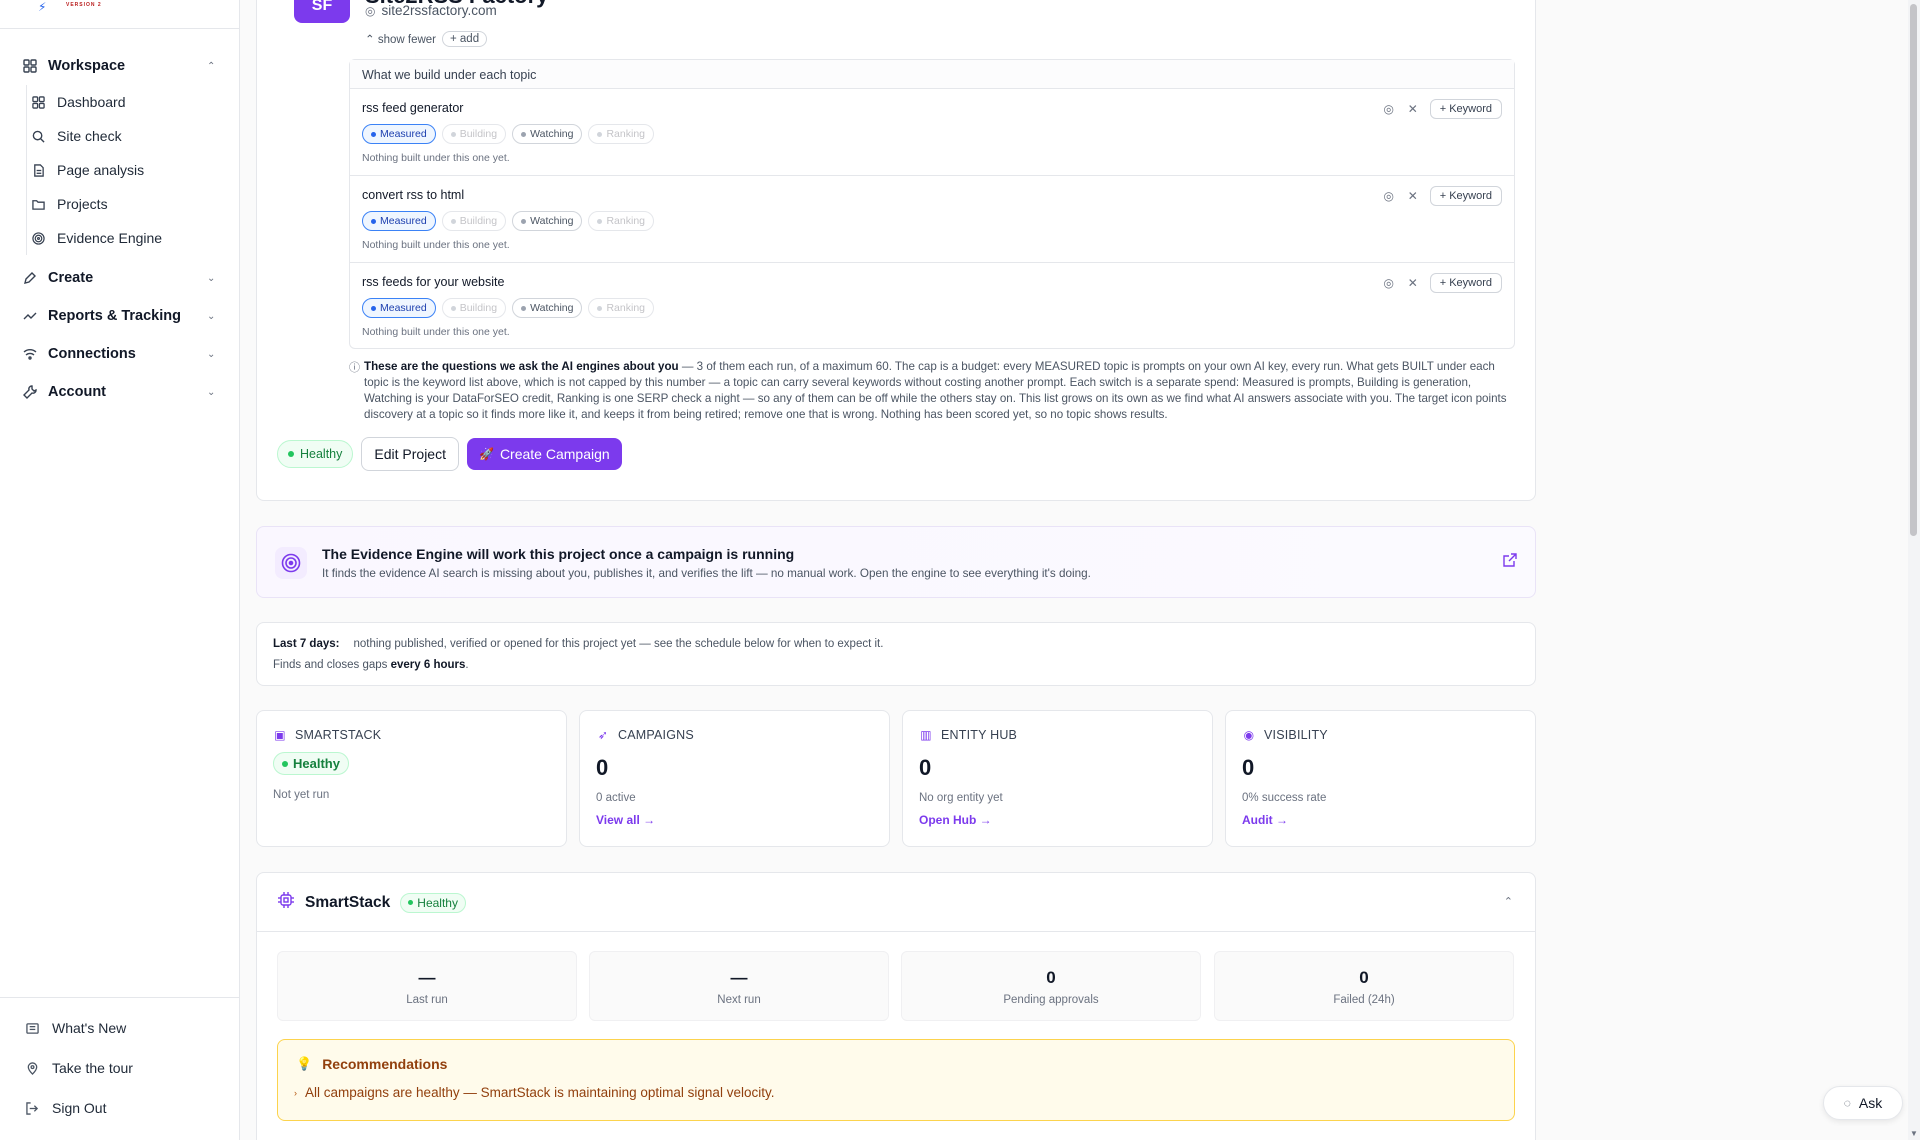 Image resolution: width=1920 pixels, height=1140 pixels. What do you see at coordinates (1847, 1103) in the screenshot?
I see `chat-icon: ◌` at bounding box center [1847, 1103].